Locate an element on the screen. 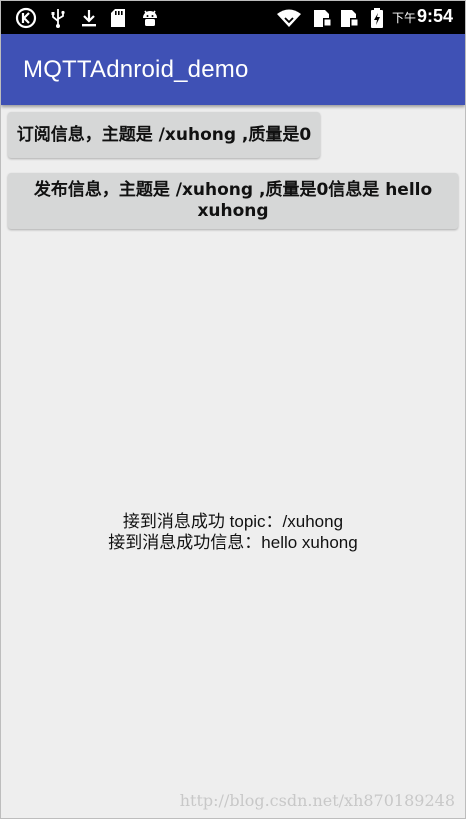  clock-period: 下午 is located at coordinates (403, 18).